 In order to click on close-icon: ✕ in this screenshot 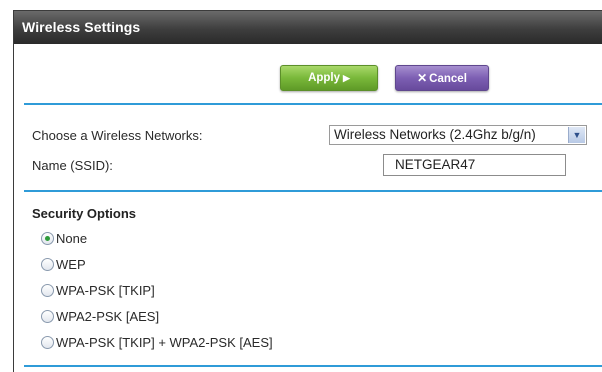, I will do `click(422, 78)`.